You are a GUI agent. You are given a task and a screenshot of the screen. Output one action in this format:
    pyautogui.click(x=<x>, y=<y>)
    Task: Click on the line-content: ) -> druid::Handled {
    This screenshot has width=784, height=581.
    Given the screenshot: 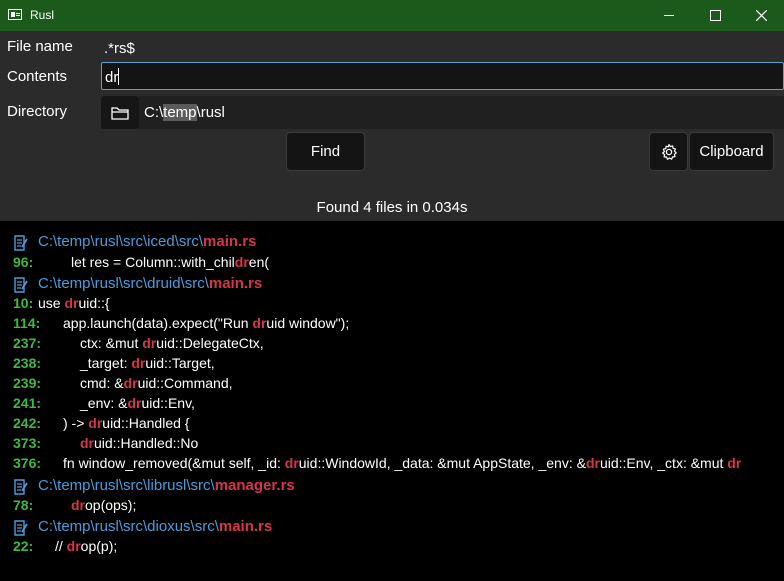 What is the action you would take?
    pyautogui.click(x=126, y=423)
    